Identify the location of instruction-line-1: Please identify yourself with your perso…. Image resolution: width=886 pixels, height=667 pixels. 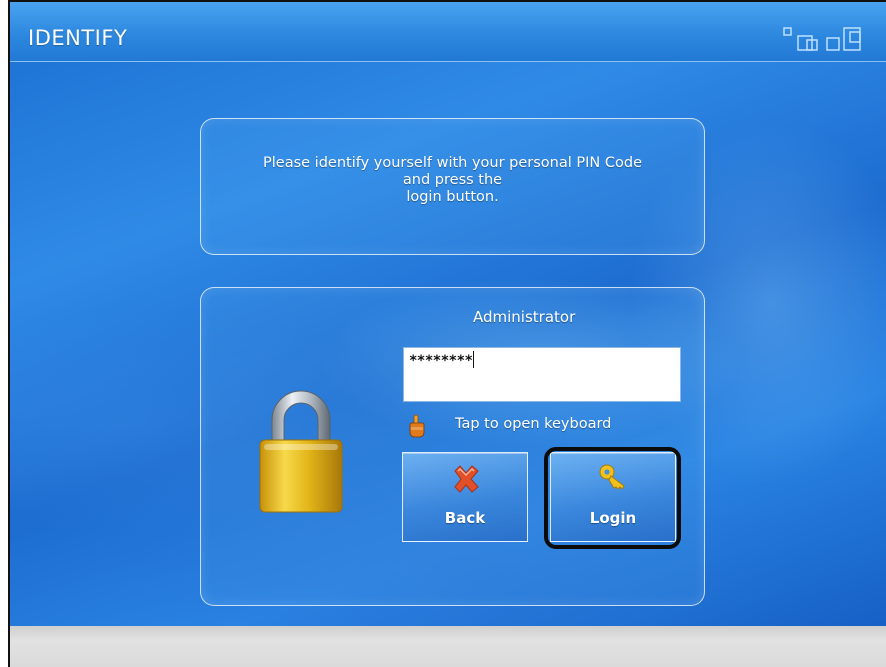
(452, 163).